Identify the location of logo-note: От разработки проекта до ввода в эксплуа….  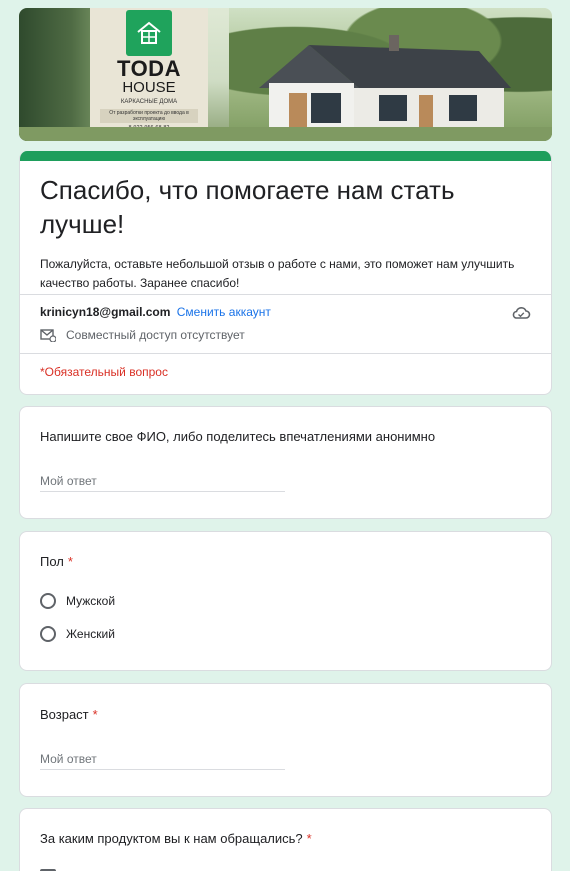
(149, 116).